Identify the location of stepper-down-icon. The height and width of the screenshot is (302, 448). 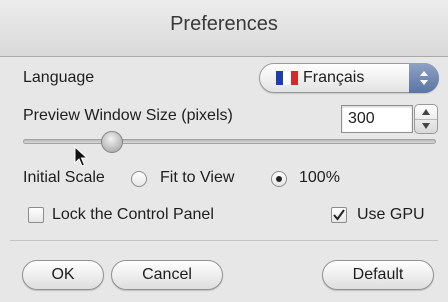
(426, 126).